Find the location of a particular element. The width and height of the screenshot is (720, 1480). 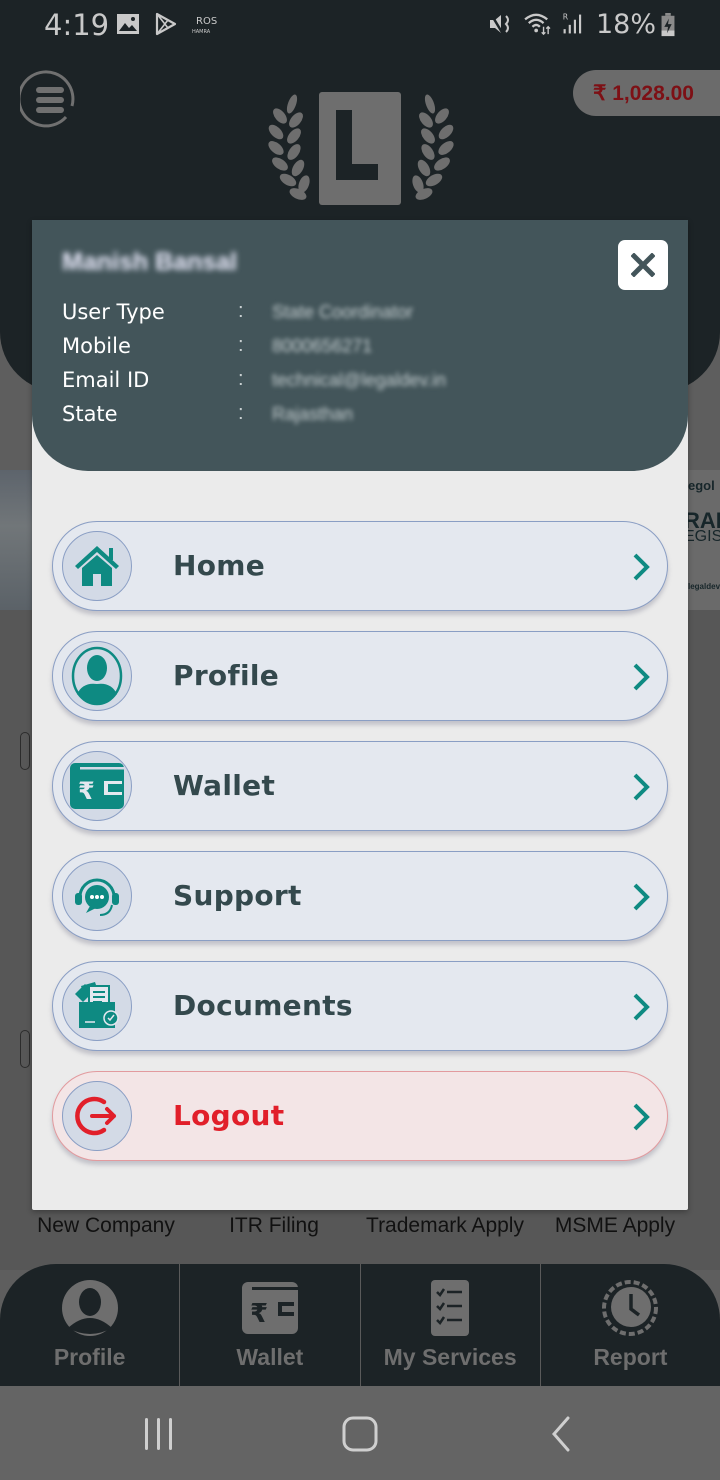

recents-icon is located at coordinates (160, 1434).